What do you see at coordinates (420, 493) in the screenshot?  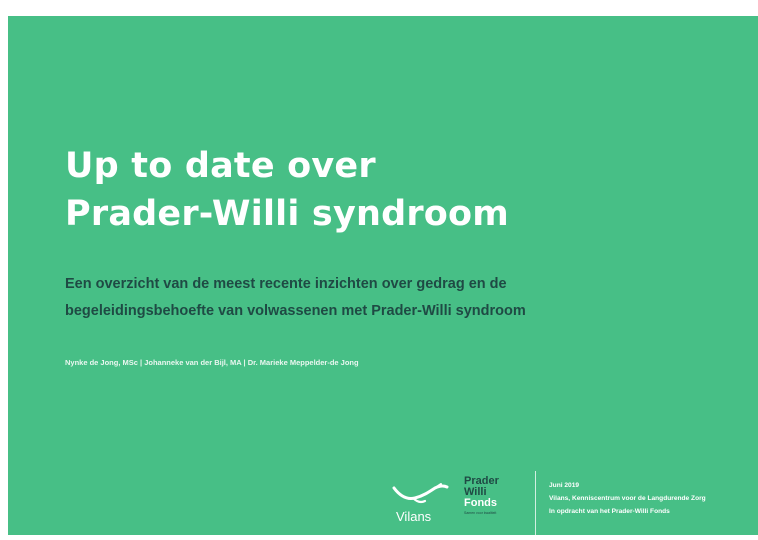 I see `vilans-swoosh-icon` at bounding box center [420, 493].